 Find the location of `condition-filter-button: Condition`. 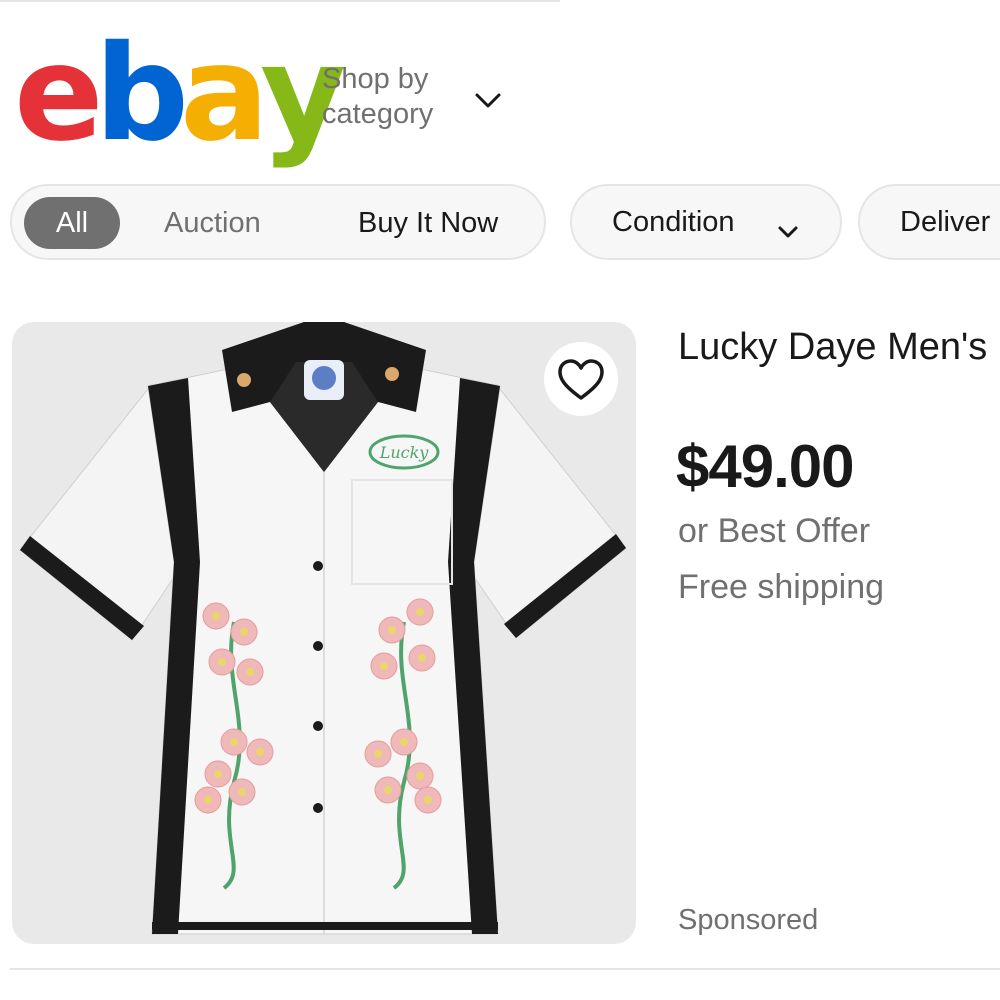

condition-filter-button: Condition is located at coordinates (706, 222).